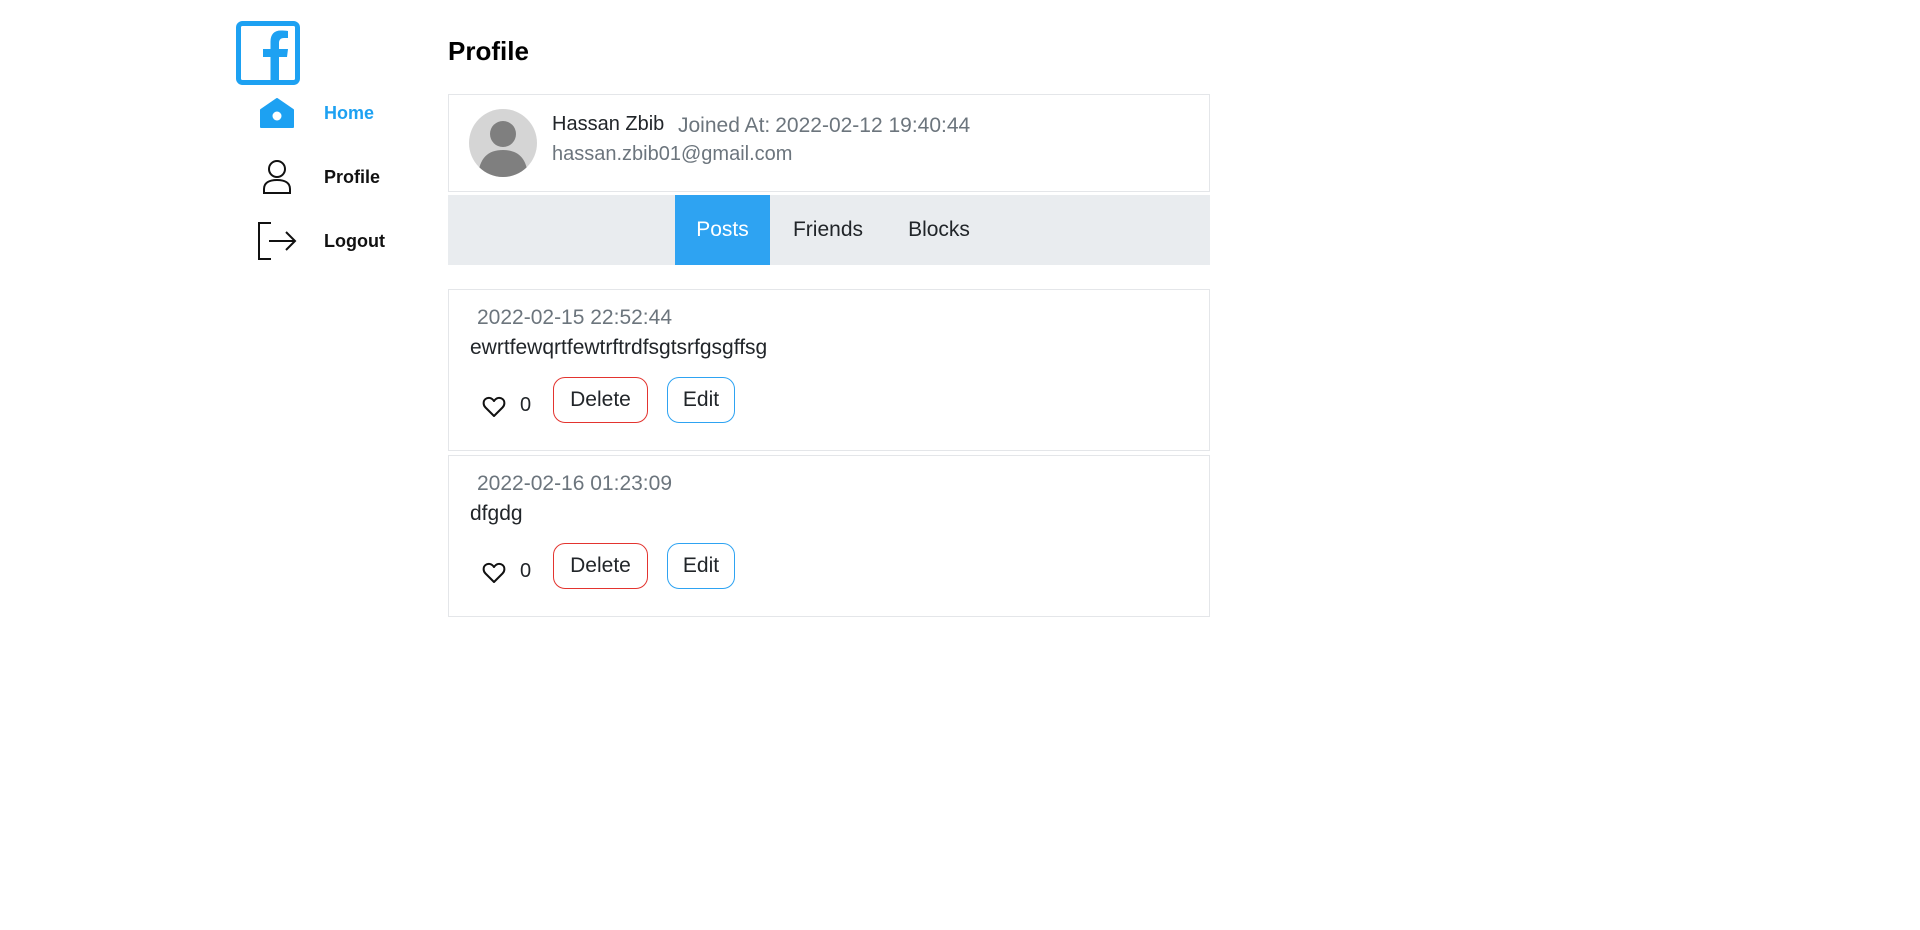 The height and width of the screenshot is (930, 1920). I want to click on post-text: ewrtfewqrtfewtrftrdfsgtsrfgsgffsg, so click(619, 347).